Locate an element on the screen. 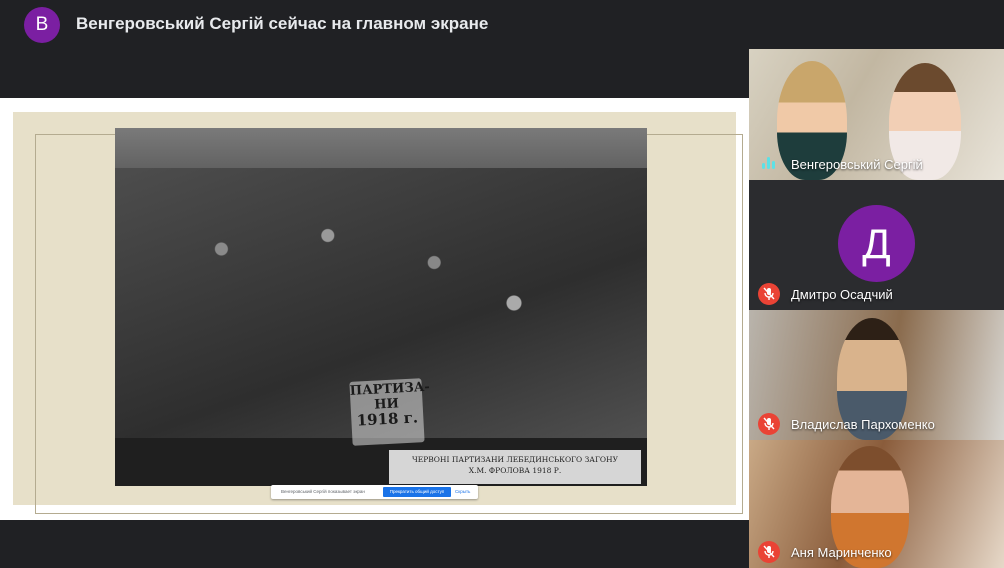 The width and height of the screenshot is (1004, 568). stop-sharing-button: Прекратить общий доступ is located at coordinates (417, 492).